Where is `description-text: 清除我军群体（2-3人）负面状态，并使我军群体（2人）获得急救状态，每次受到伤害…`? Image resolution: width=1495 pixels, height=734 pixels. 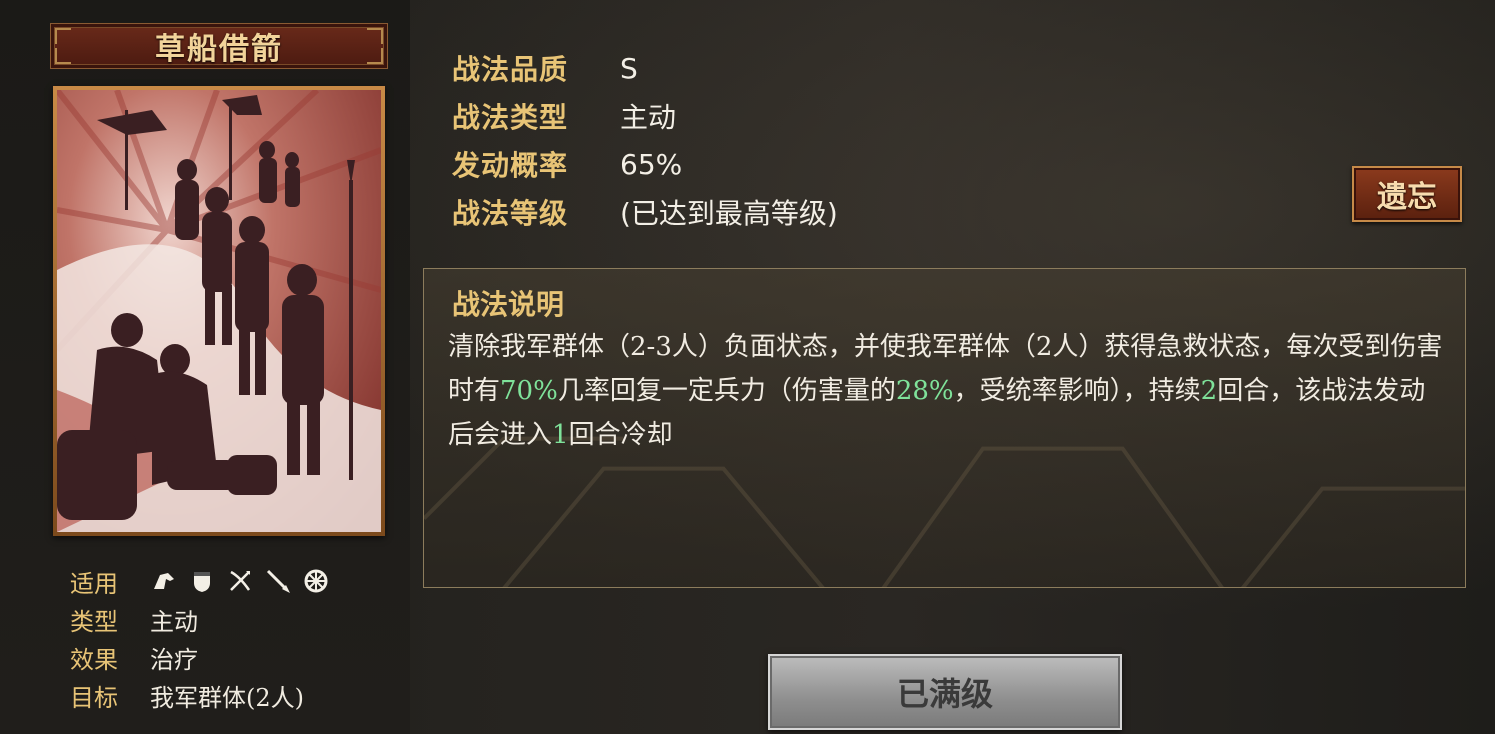 description-text: 清除我军群体（2-3人）负面状态，并使我军群体（2人）获得急救状态，每次受到伤害… is located at coordinates (948, 391).